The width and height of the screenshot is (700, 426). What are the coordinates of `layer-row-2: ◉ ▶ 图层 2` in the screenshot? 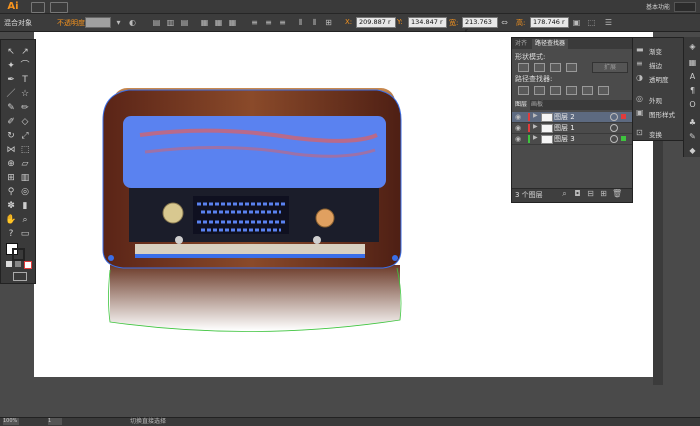 It's located at (572, 117).